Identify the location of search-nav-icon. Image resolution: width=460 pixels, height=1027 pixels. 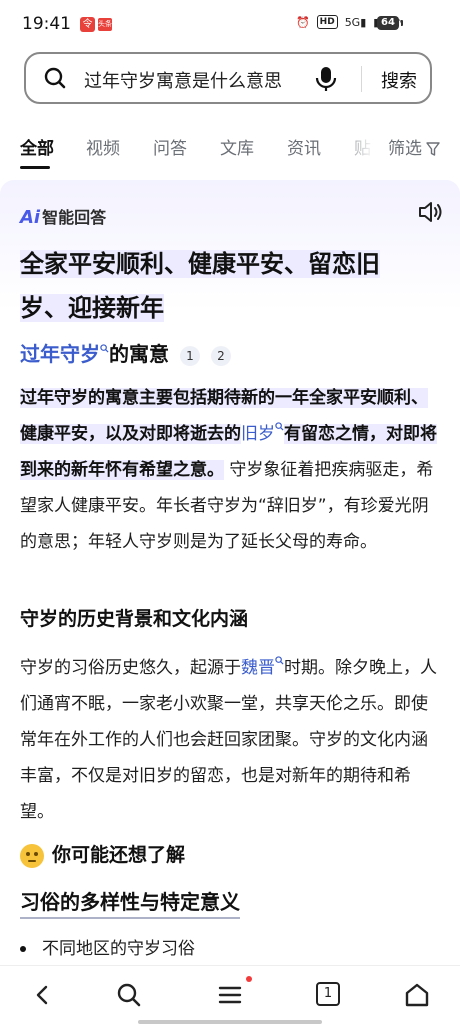
(129, 995).